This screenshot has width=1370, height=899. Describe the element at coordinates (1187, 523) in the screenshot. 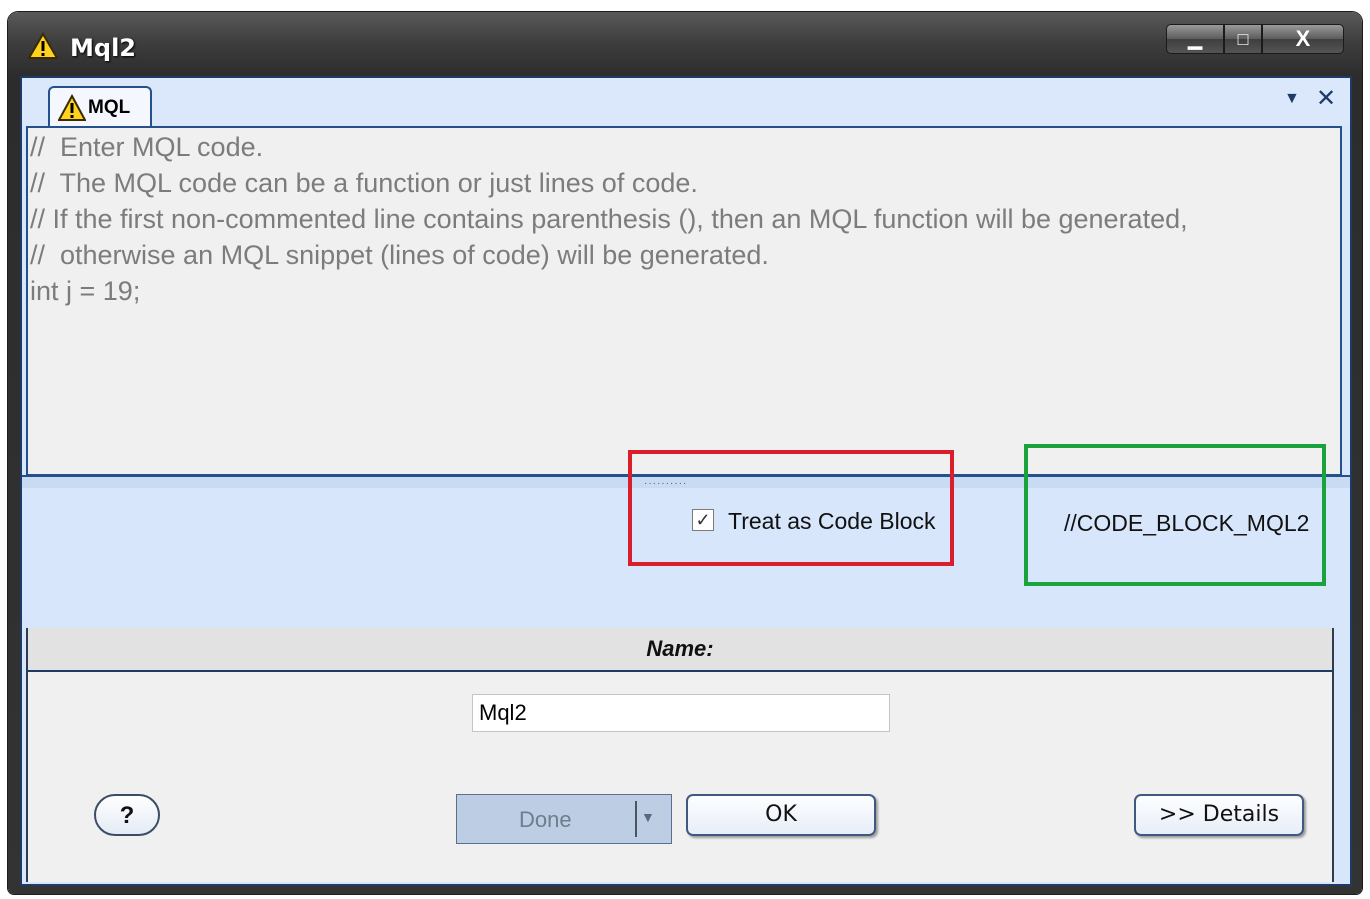

I see `code-block-name: //CODE_BLOCK_MQL2` at that location.